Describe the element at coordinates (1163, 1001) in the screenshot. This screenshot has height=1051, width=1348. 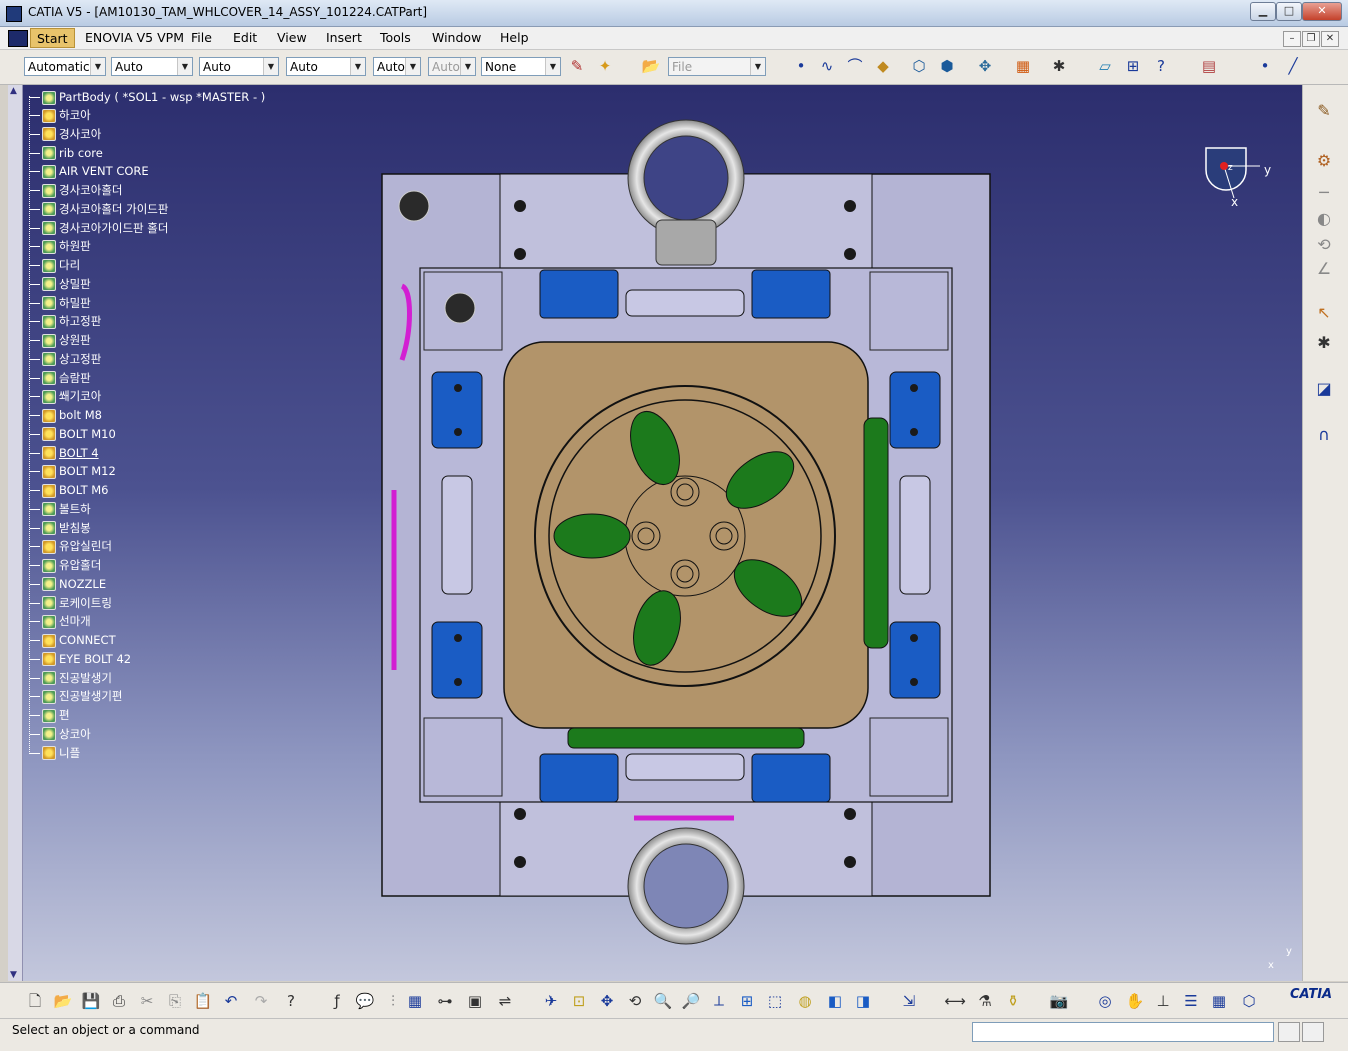
I see `axis-system-icon: ⊥` at that location.